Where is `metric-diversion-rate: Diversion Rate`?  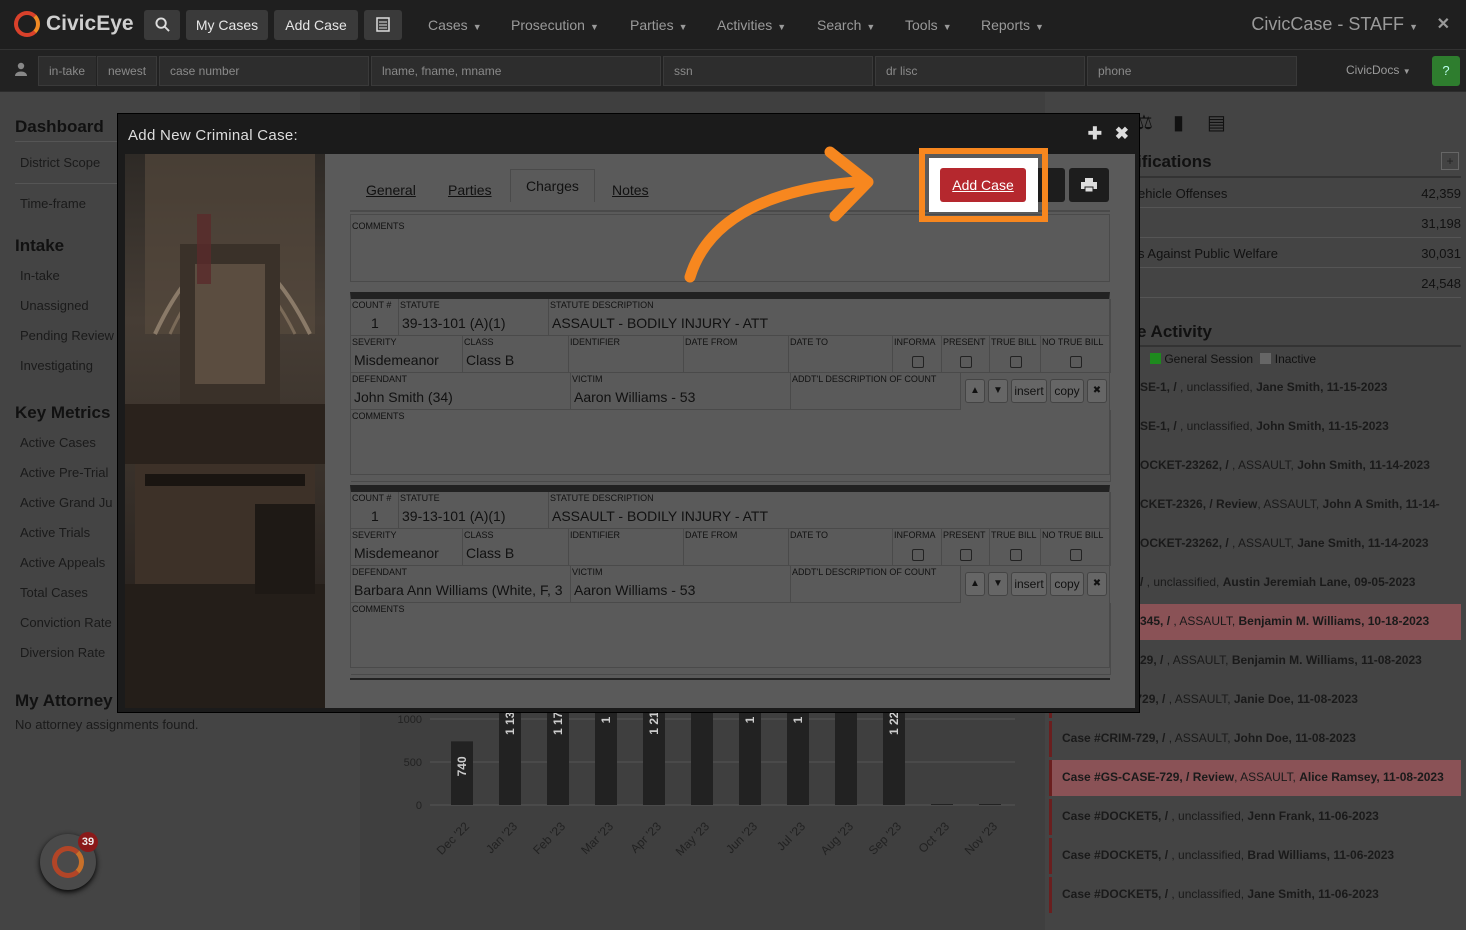
metric-diversion-rate: Diversion Rate is located at coordinates (62, 652).